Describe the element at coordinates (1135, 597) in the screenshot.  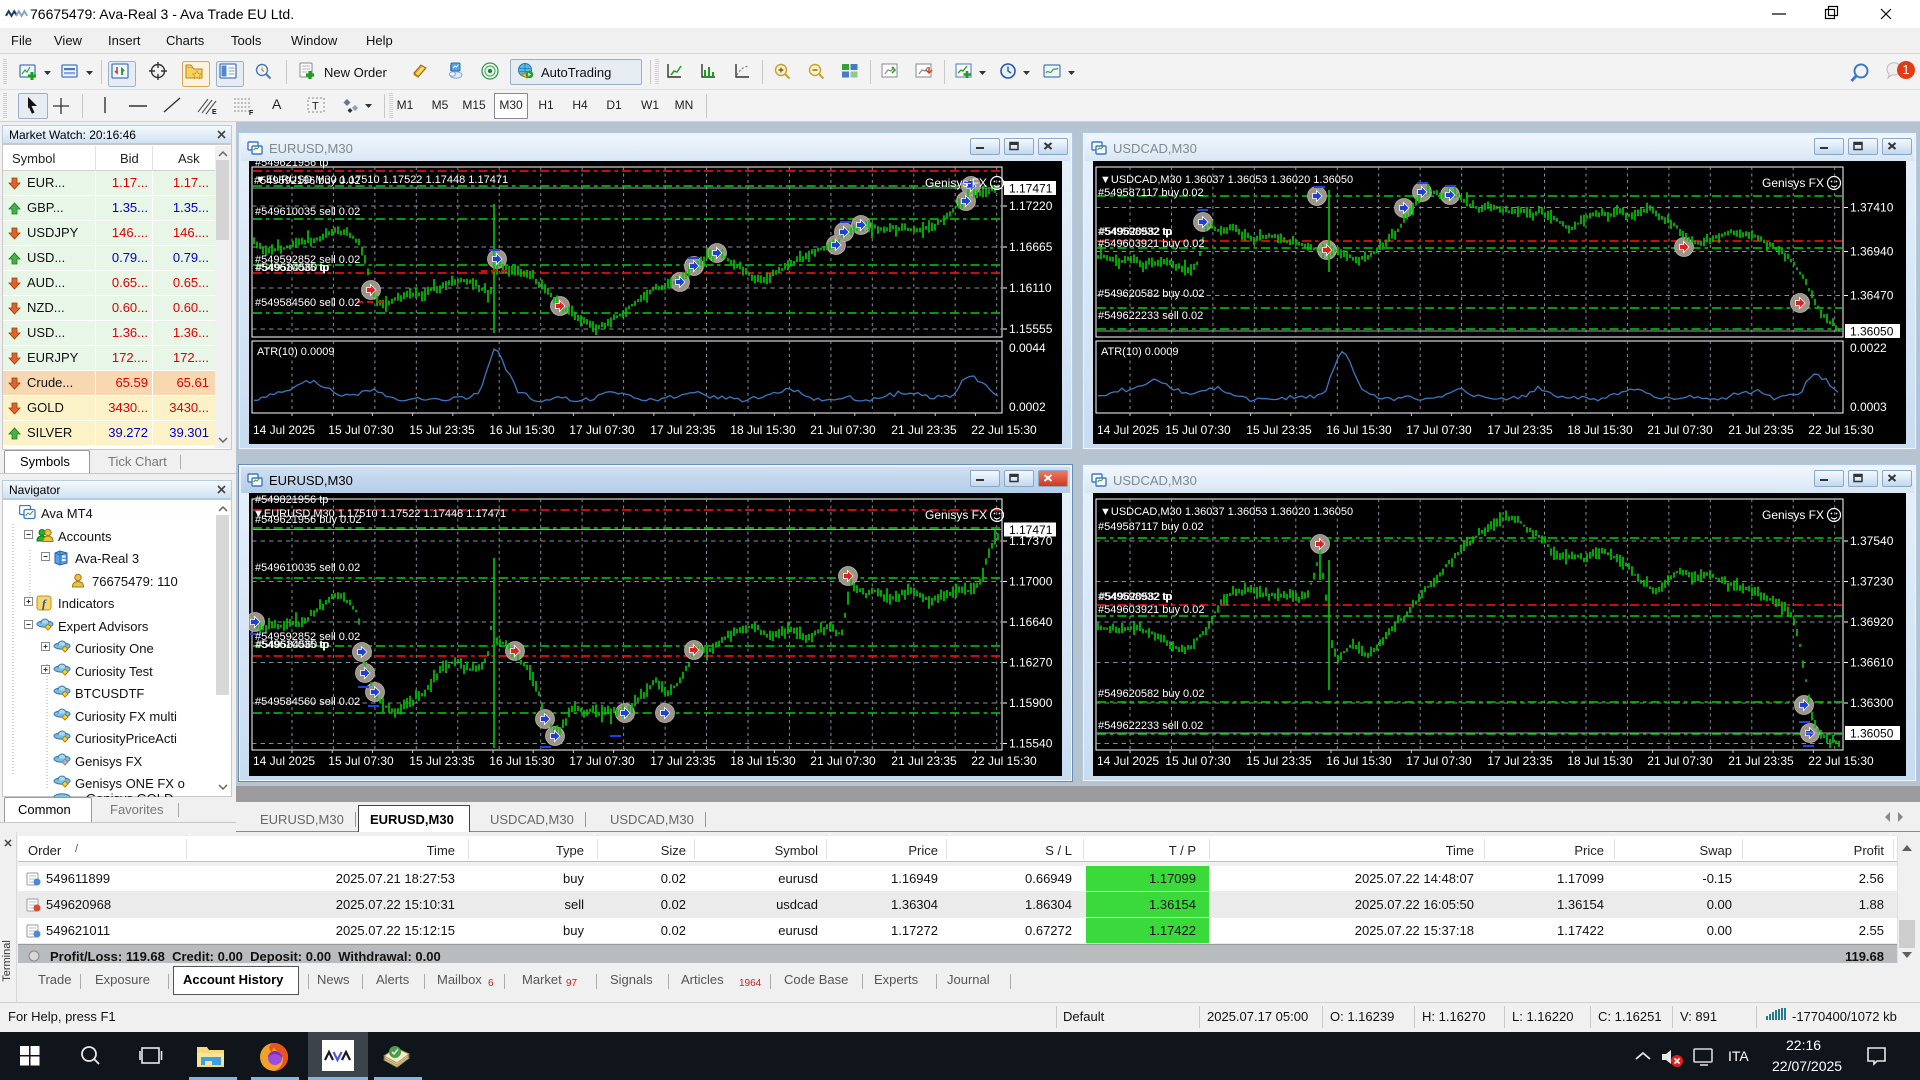
I see `svg-text: #549620582 tp` at that location.